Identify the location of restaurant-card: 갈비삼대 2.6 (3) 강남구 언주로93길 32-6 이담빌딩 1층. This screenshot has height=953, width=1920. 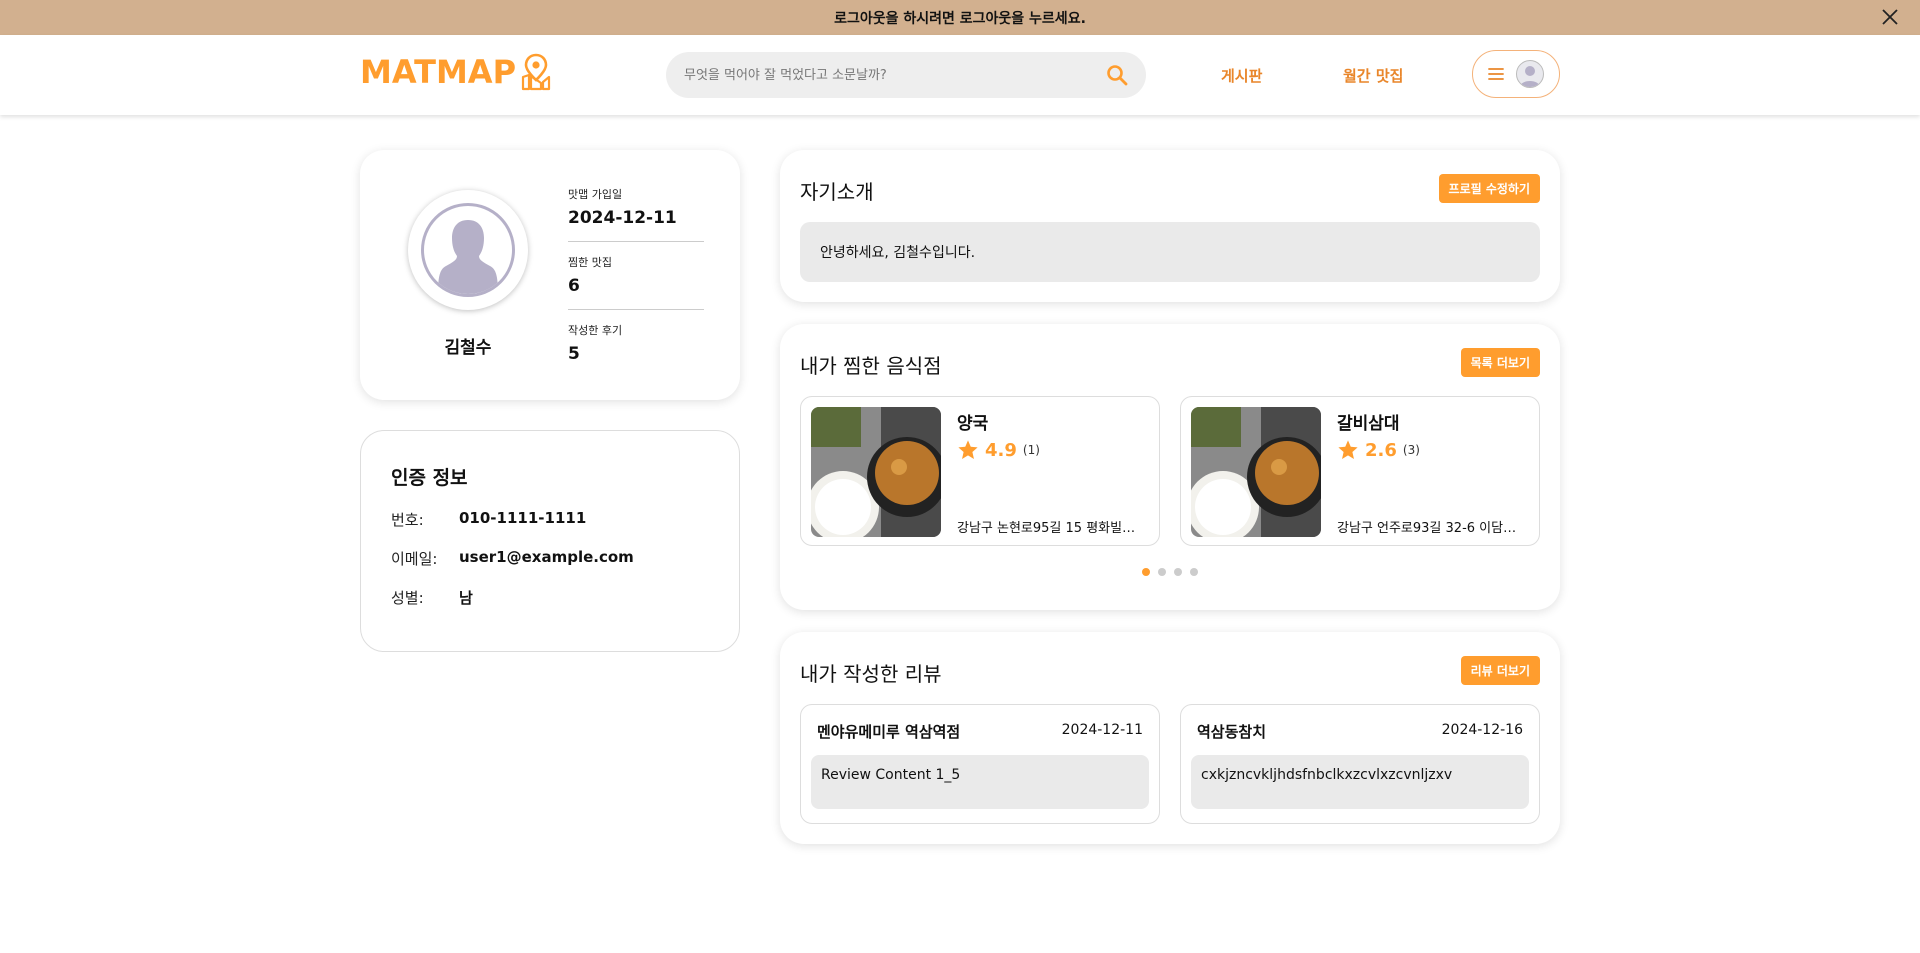
(1360, 471).